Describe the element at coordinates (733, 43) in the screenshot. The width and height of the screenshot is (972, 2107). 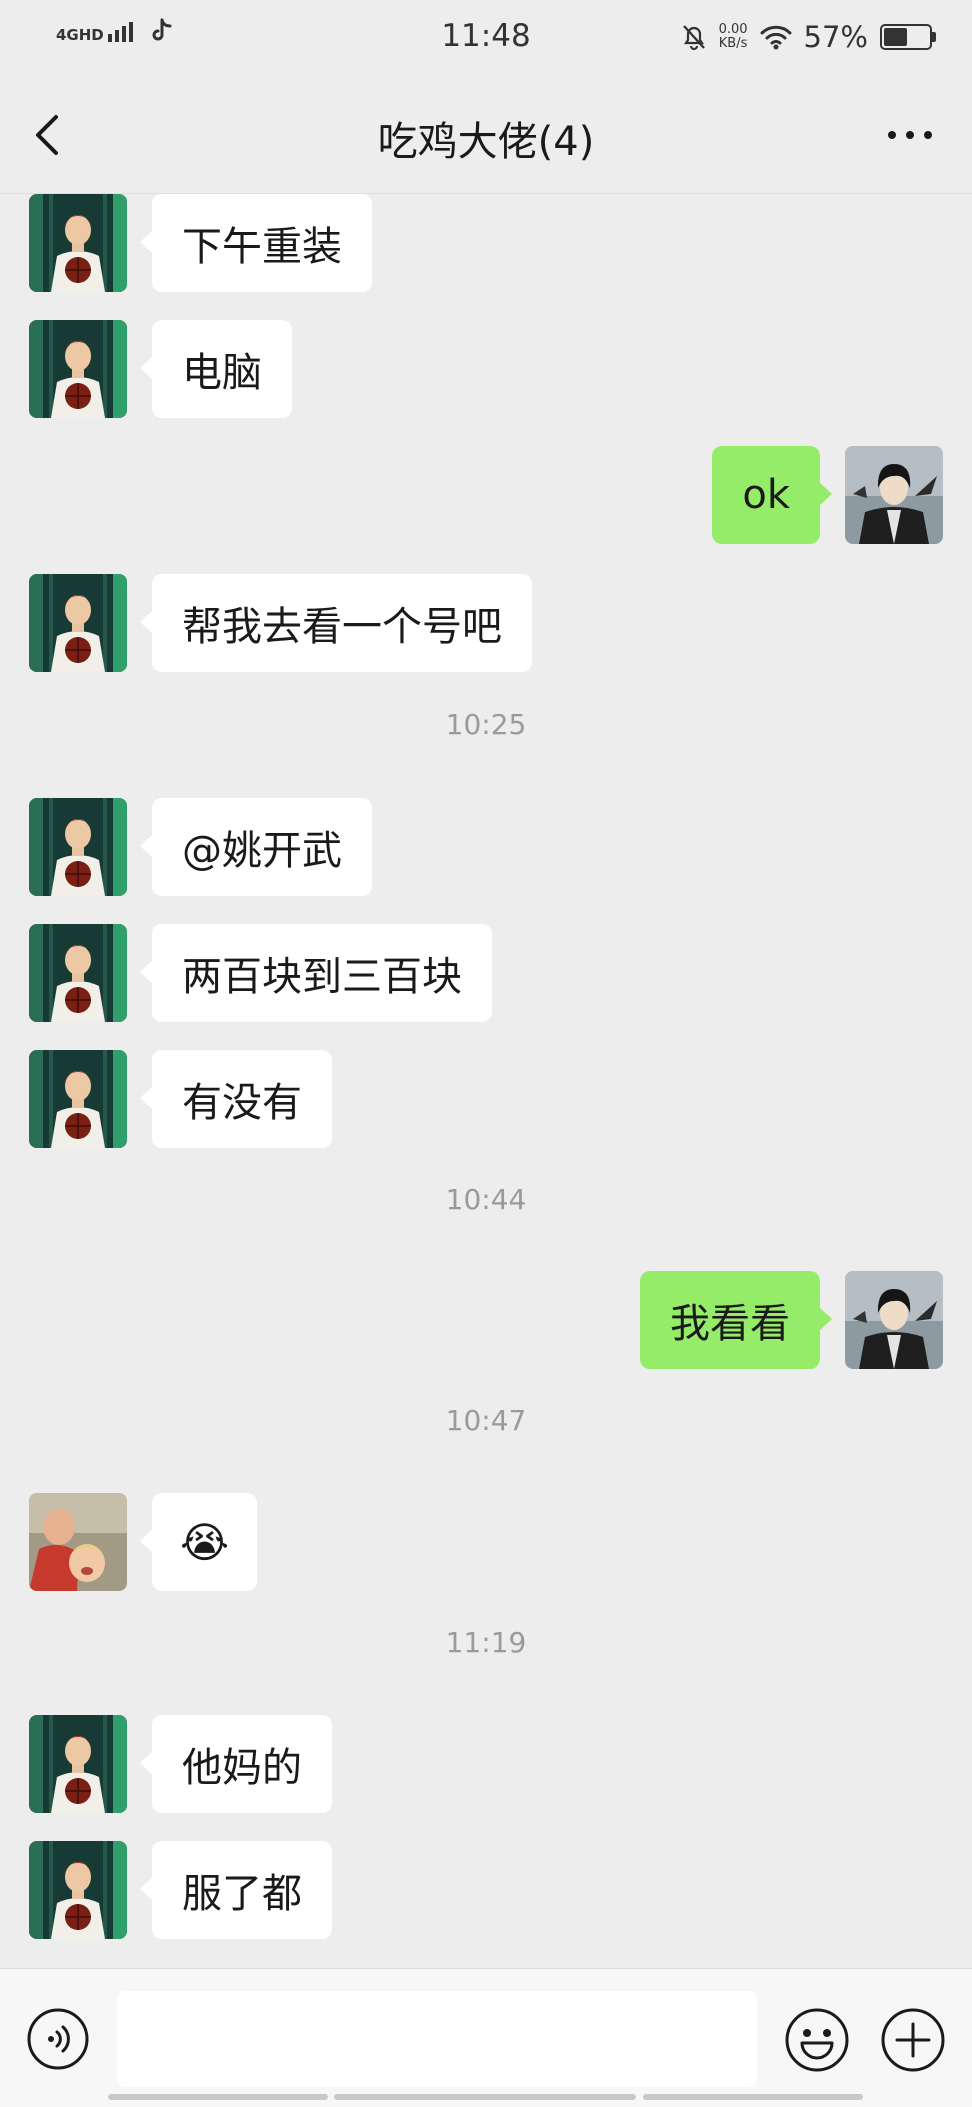
I see `speed-unit: KB/s` at that location.